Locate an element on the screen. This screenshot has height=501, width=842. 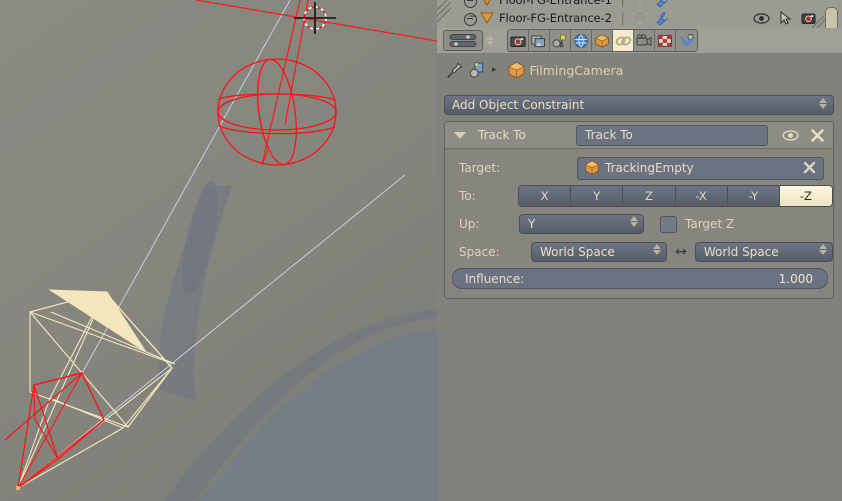
camera-icon is located at coordinates (518, 41).